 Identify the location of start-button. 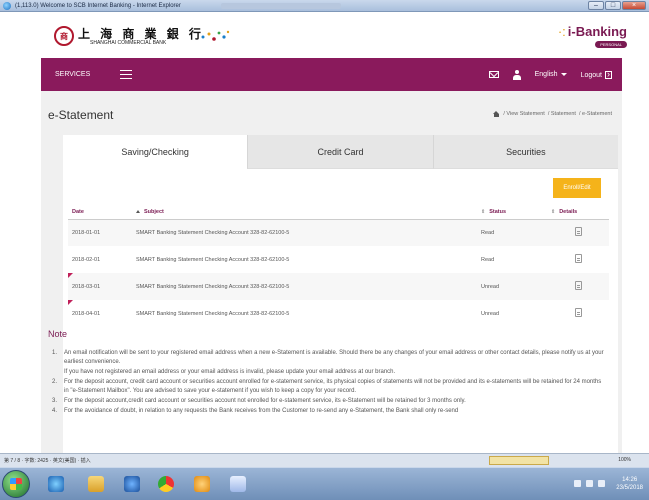
(16, 484).